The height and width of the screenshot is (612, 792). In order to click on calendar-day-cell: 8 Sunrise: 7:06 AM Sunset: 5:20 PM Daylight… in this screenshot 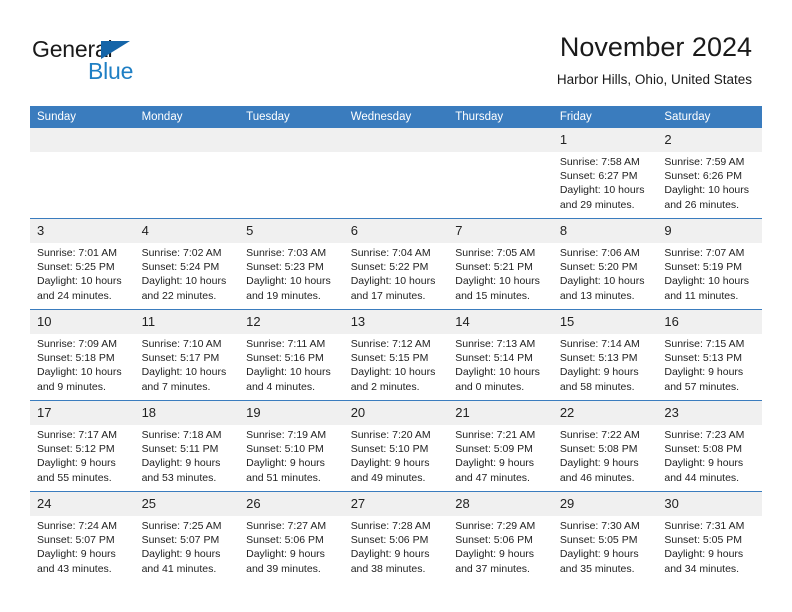, I will do `click(605, 264)`.